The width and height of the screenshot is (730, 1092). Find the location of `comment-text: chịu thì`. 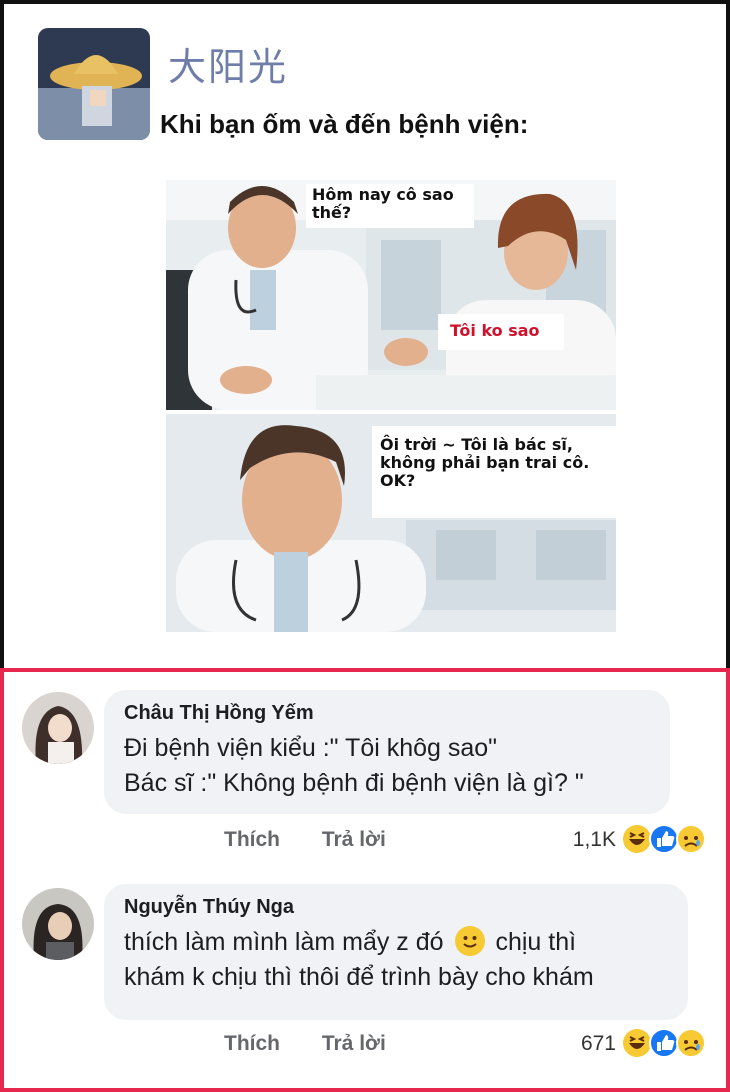

comment-text: chịu thì is located at coordinates (536, 942).